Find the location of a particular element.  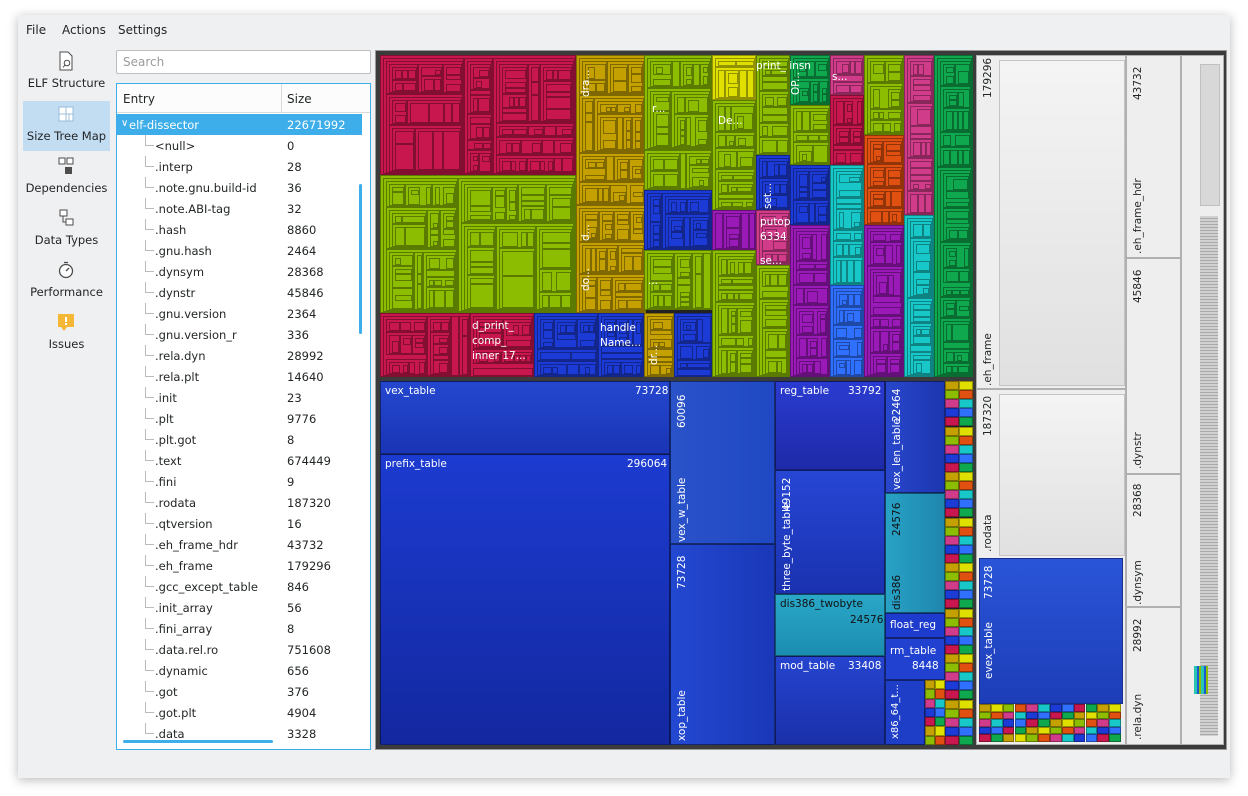

table-row: .init 23 is located at coordinates (239, 397).